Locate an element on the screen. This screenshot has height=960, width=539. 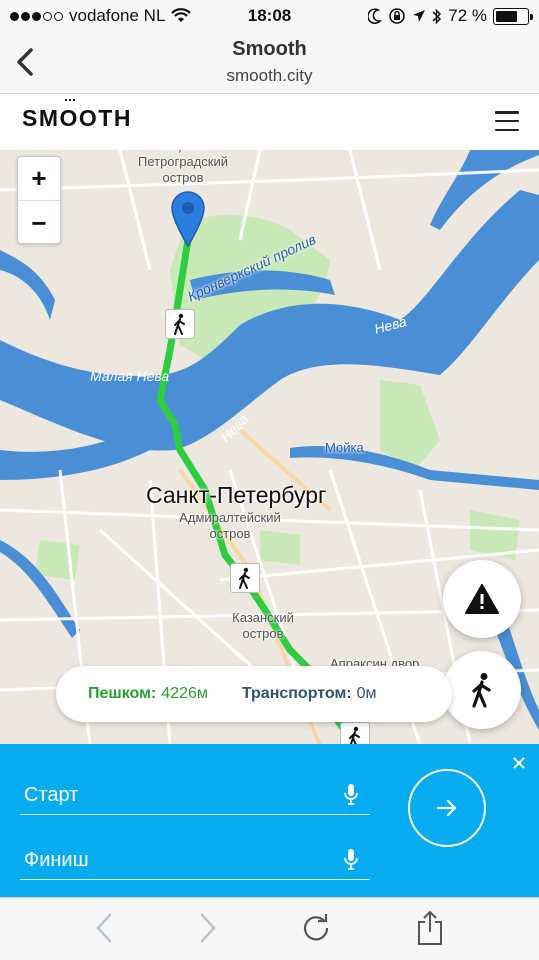
zoom-out-button: − is located at coordinates (39, 223).